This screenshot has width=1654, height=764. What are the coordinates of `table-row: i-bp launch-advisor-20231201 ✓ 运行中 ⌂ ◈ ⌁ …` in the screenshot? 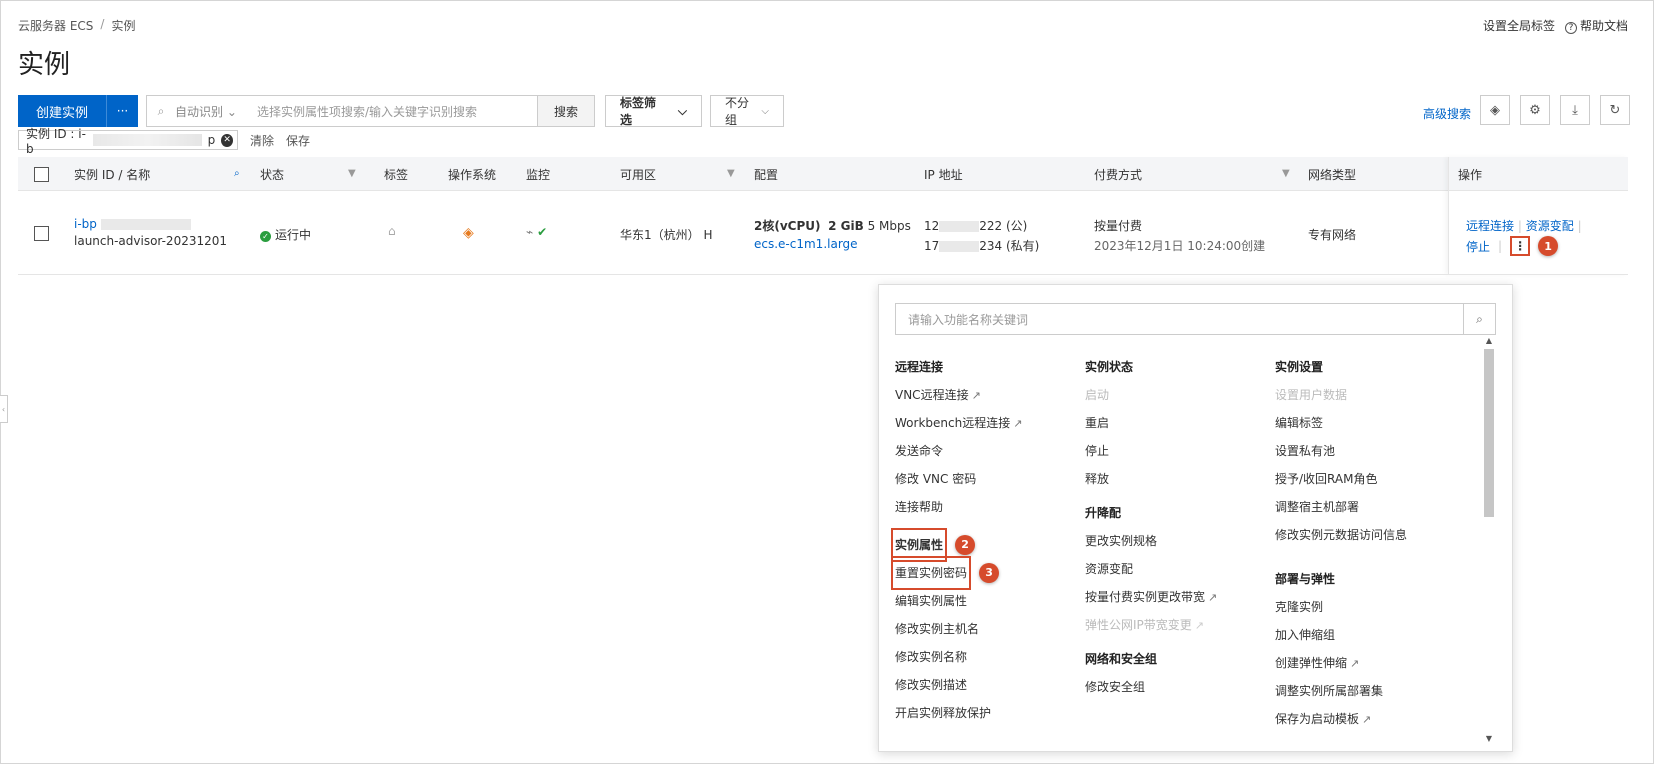 It's located at (823, 233).